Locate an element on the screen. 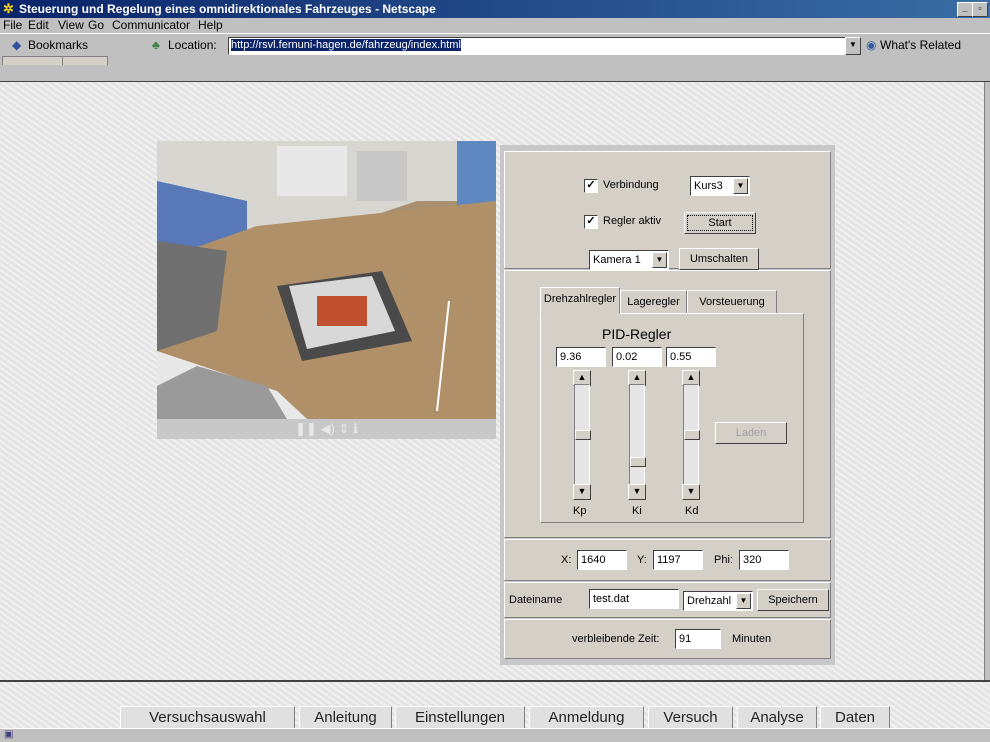 Image resolution: width=990 pixels, height=742 pixels. ki-slider: ▲ ▼ is located at coordinates (637, 435).